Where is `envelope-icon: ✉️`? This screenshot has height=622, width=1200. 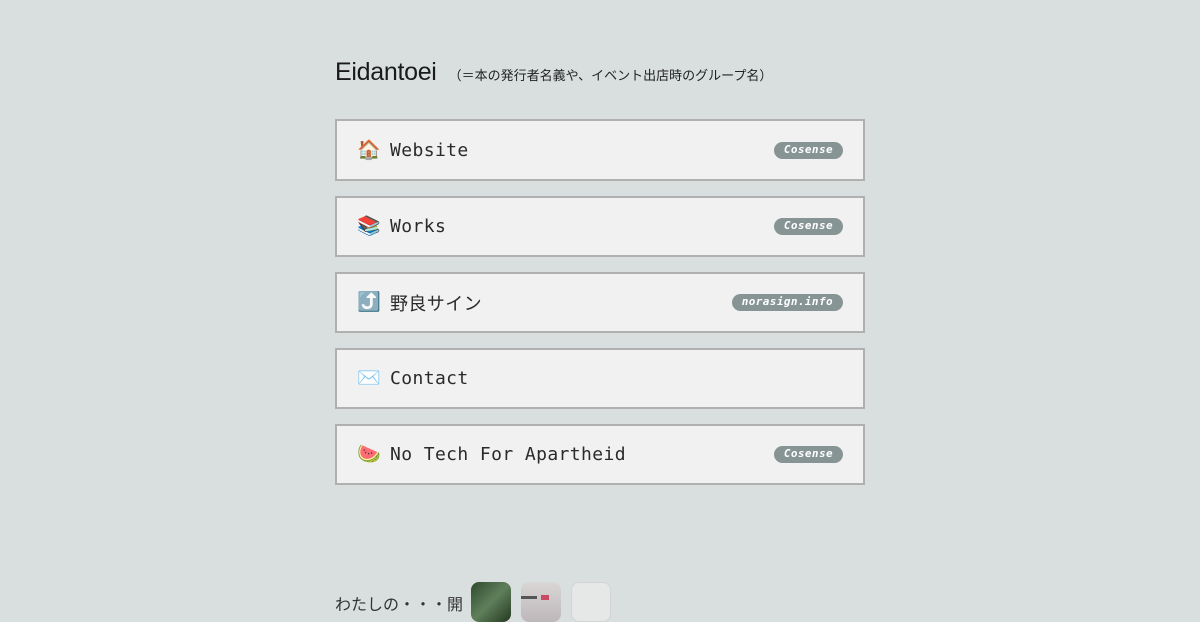
envelope-icon: ✉️ is located at coordinates (369, 378).